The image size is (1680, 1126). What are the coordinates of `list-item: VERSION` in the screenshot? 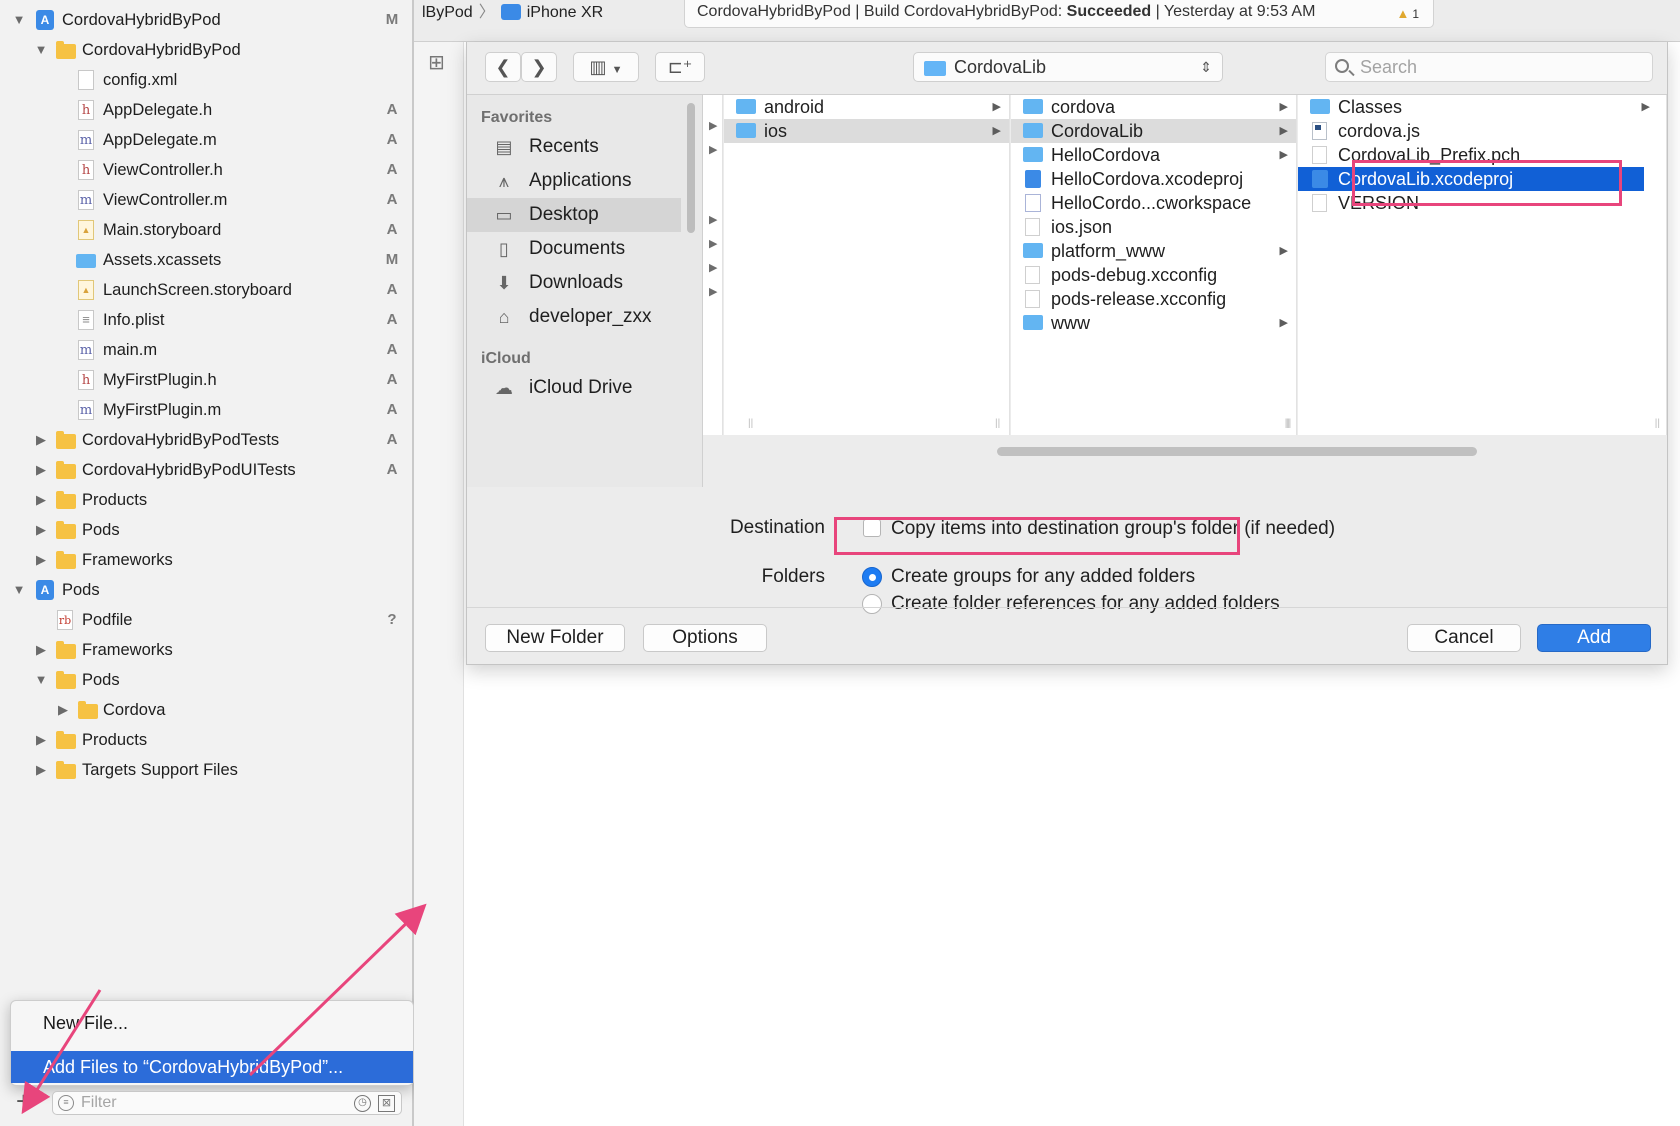 It's located at (1482, 203).